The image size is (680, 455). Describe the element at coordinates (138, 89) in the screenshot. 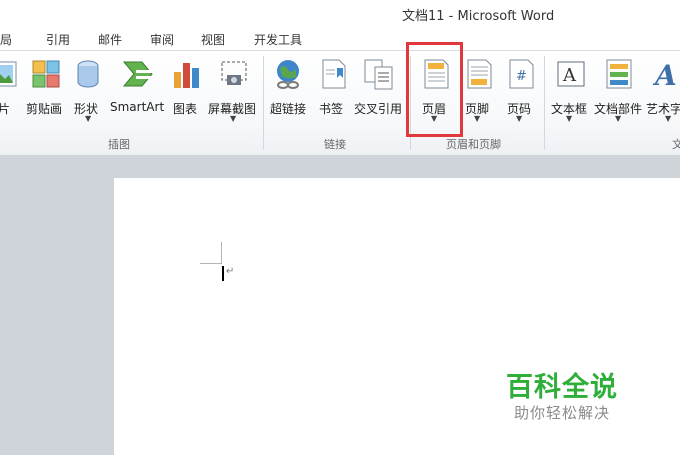

I see `smartart-button: SmartArt` at that location.